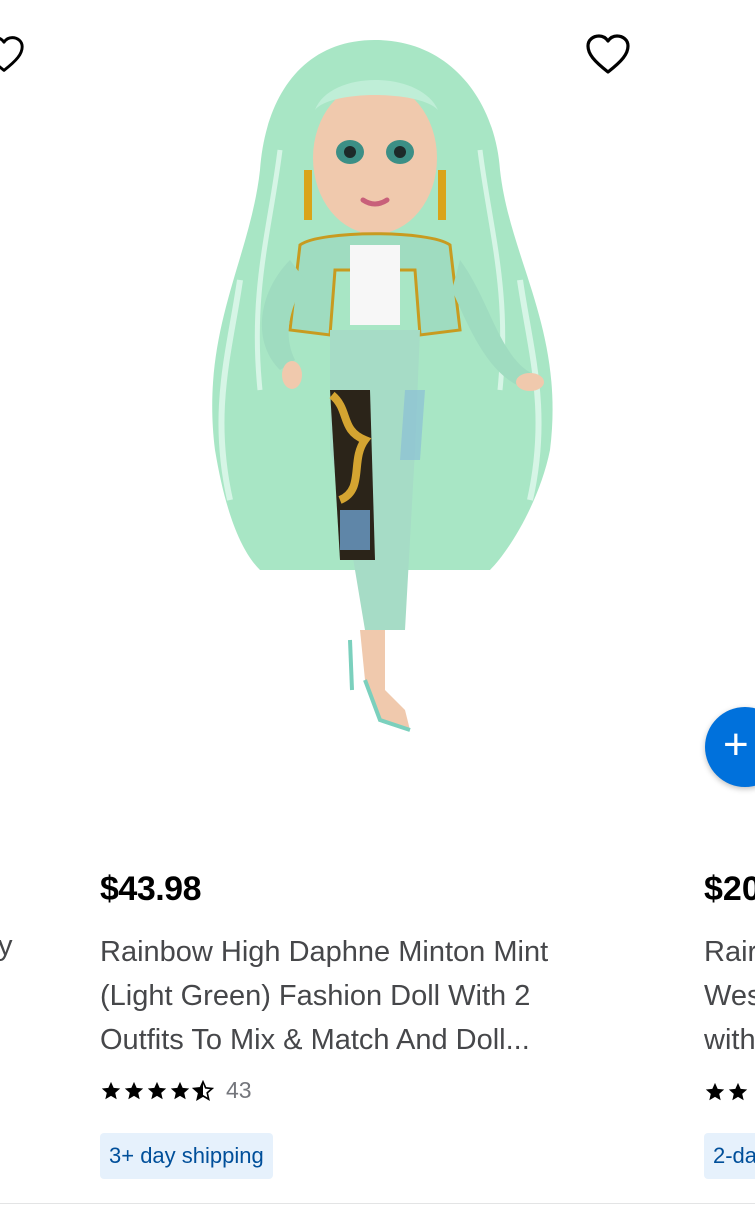  What do you see at coordinates (736, 744) in the screenshot?
I see `plus-icon: +` at bounding box center [736, 744].